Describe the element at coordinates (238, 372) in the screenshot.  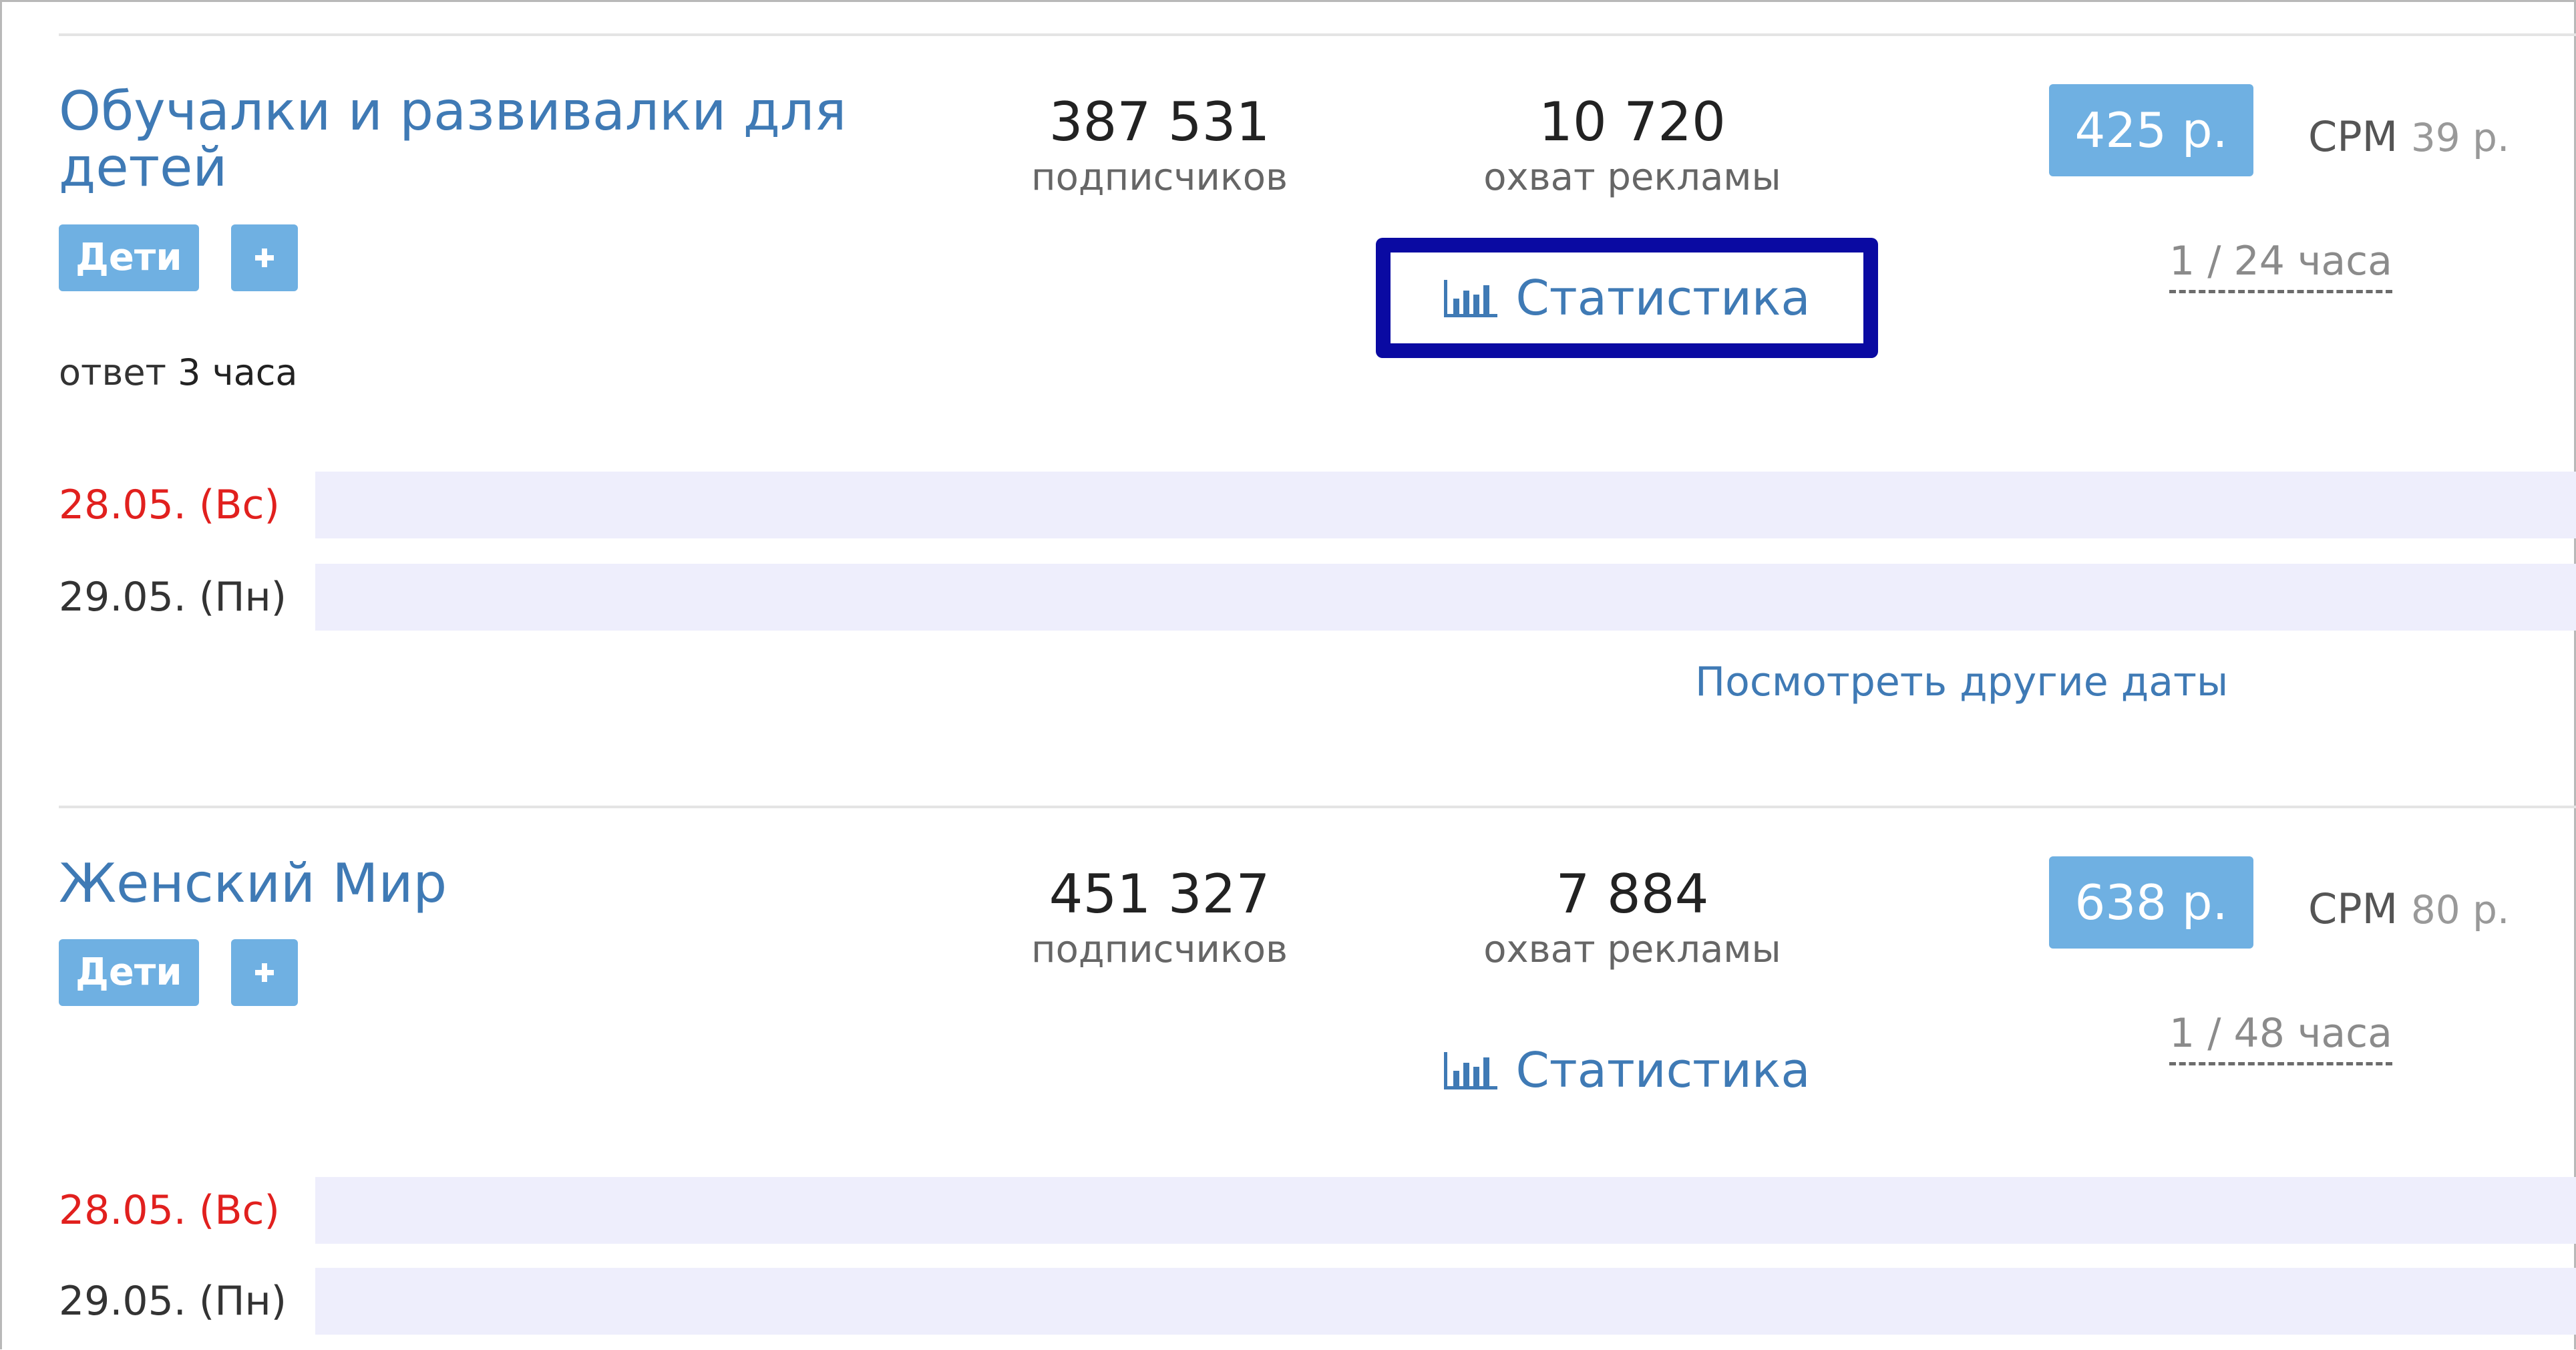
I see `reply-value: 3 часа` at that location.